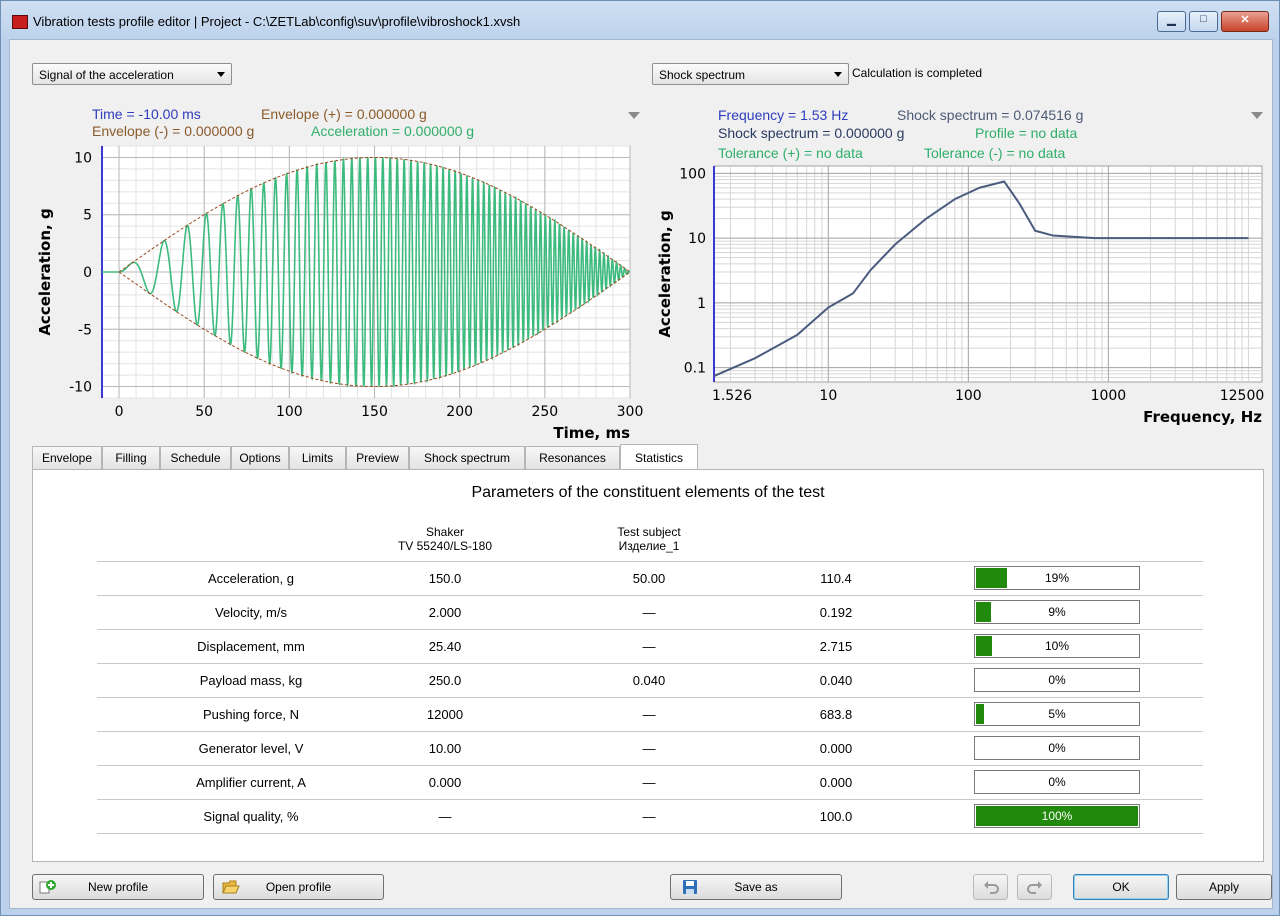 This screenshot has width=1280, height=916. I want to click on redo-button, so click(1034, 887).